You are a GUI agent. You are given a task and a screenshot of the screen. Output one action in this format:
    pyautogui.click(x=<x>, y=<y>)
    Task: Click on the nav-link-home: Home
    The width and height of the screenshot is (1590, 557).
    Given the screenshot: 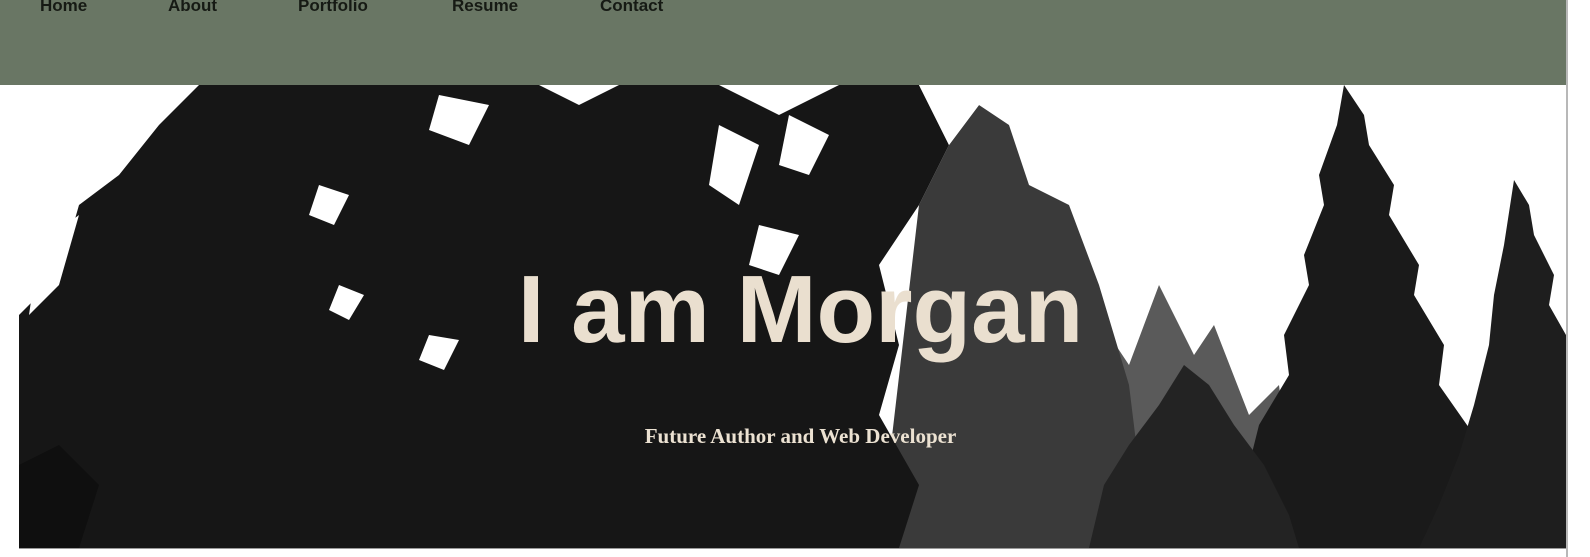 What is the action you would take?
    pyautogui.click(x=63, y=8)
    